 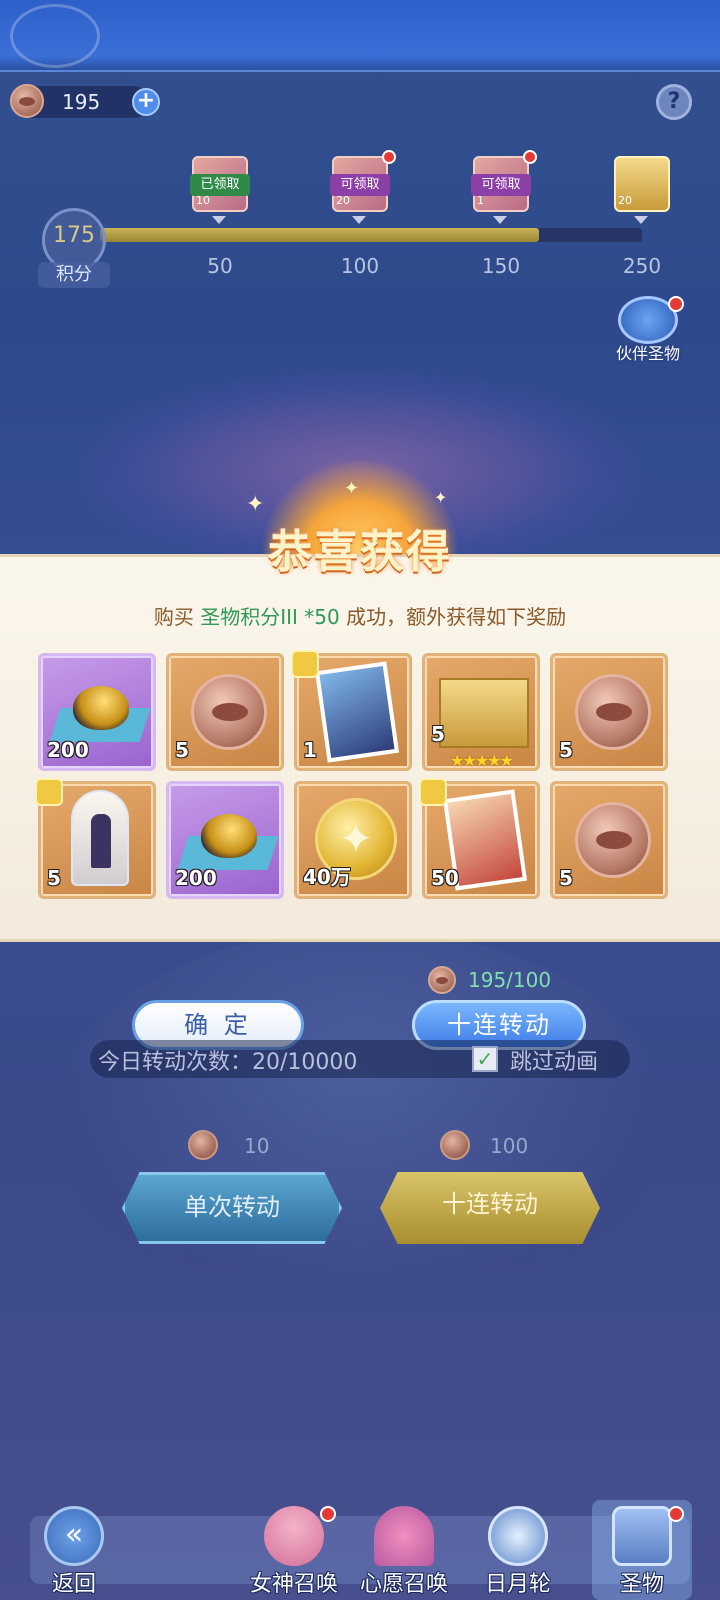 I want to click on heart-icon, so click(x=404, y=1536).